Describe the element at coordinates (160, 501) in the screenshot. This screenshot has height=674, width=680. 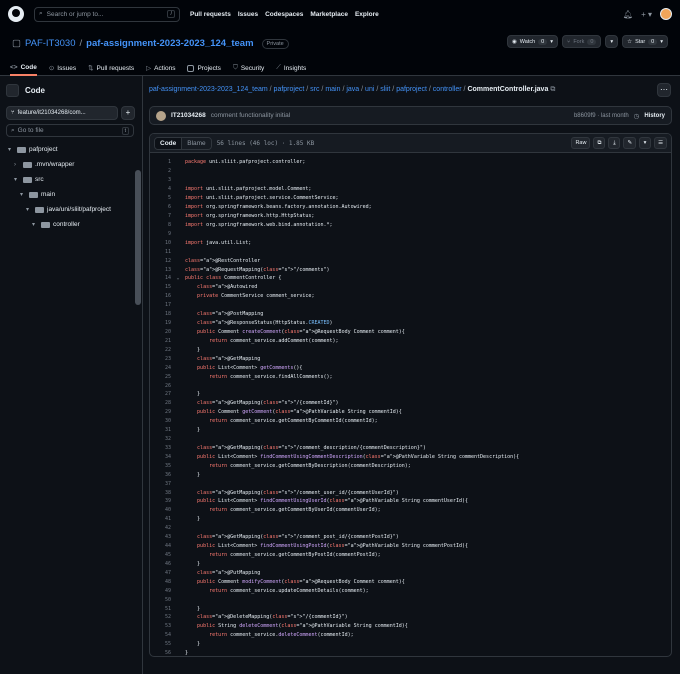
I see `line-number: 39` at that location.